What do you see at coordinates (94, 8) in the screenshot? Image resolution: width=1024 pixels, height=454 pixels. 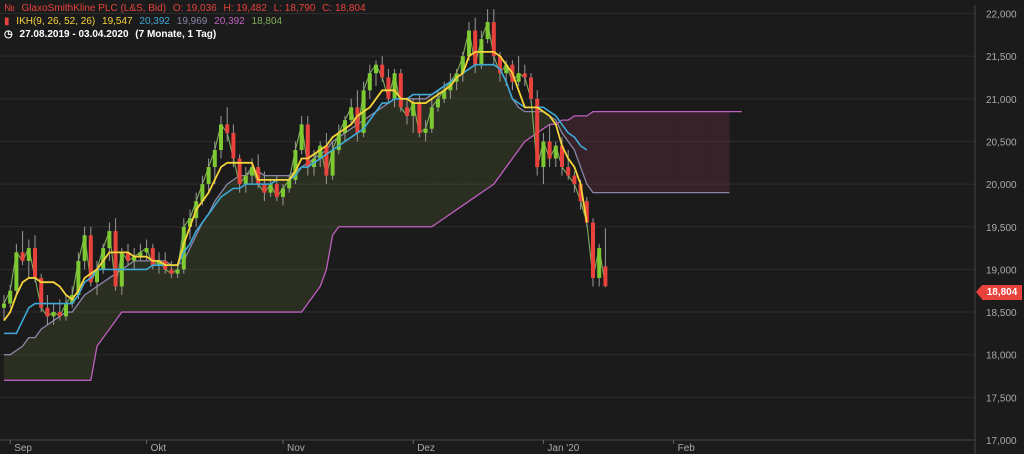 I see `instrument-name: GlaxoSmithKline PLC (L&S, Bid)` at bounding box center [94, 8].